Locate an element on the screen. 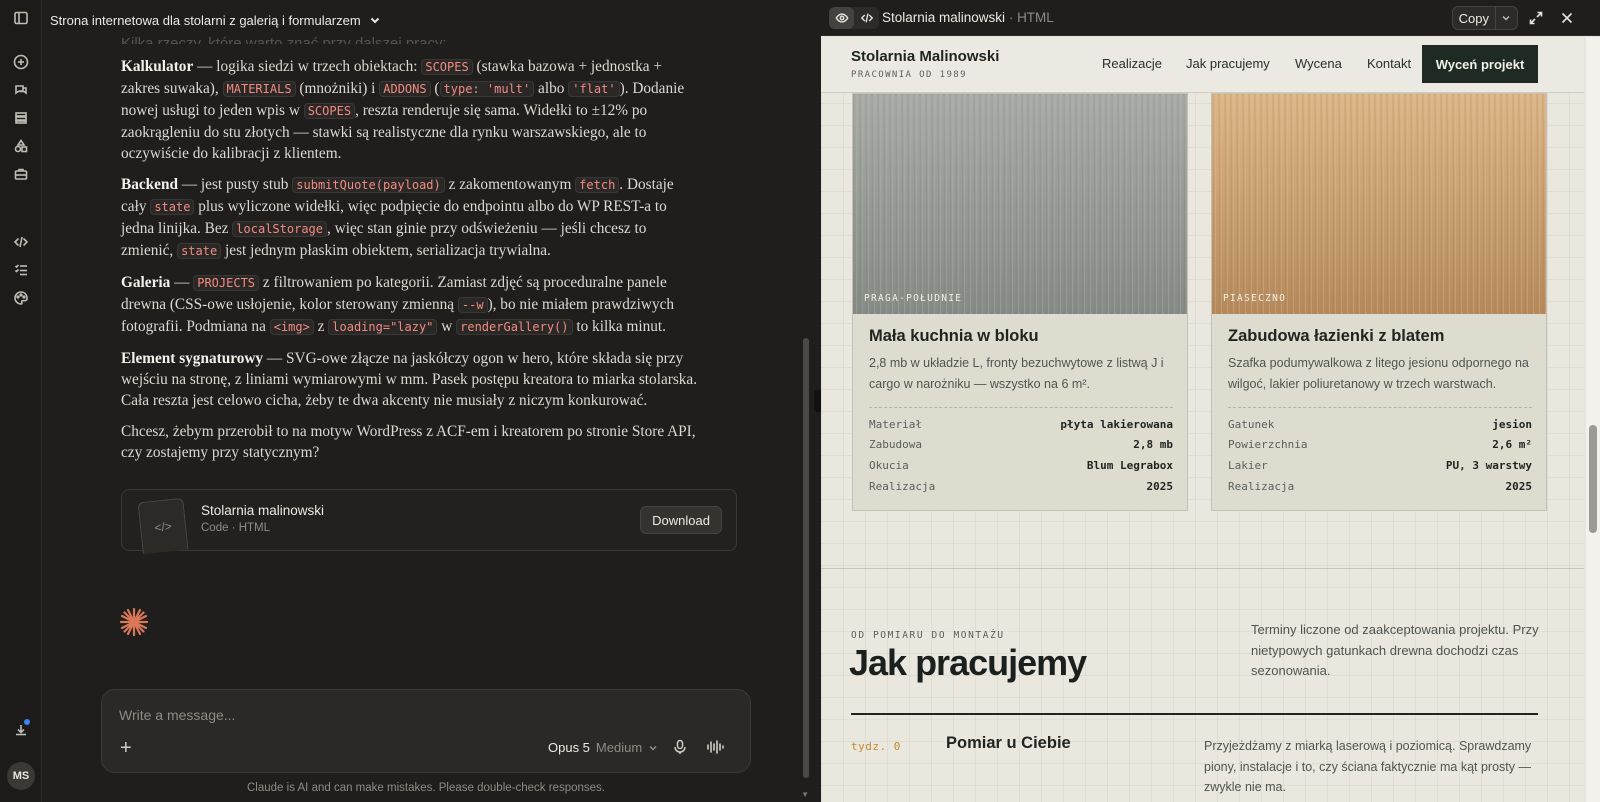  artifact-panel-title: Stolarnia malinowski · HTML is located at coordinates (968, 17).